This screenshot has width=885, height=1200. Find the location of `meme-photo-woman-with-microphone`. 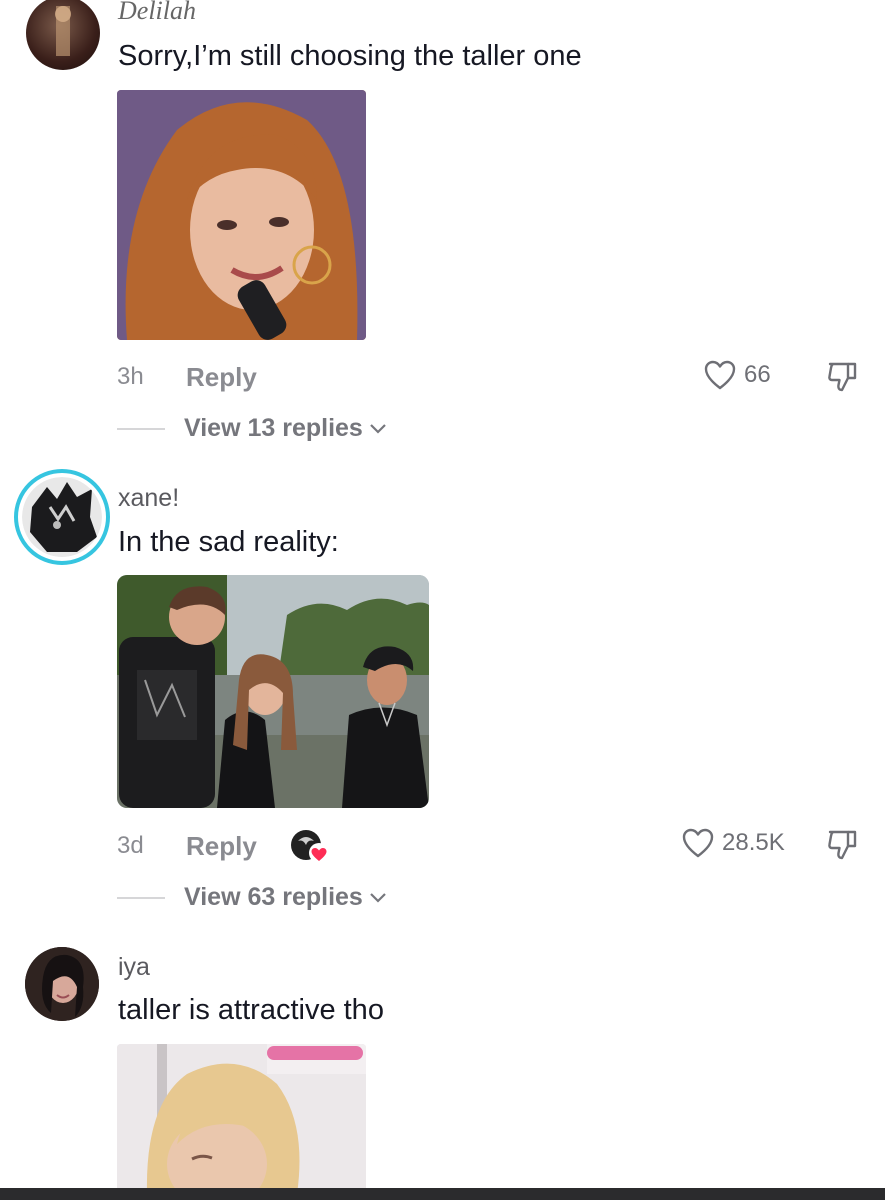

meme-photo-woman-with-microphone is located at coordinates (241, 215).